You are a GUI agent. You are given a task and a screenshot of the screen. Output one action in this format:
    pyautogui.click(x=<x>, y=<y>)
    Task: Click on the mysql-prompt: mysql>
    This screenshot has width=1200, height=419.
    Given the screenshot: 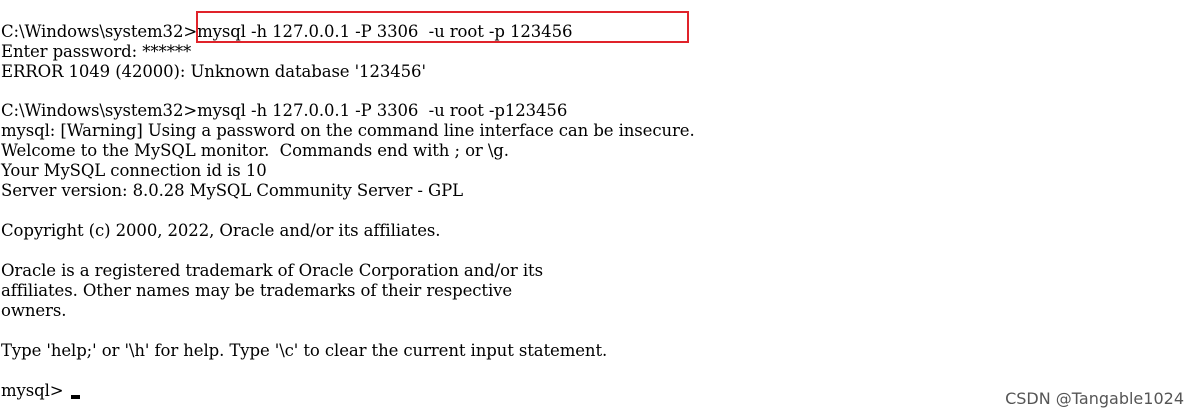 What is the action you would take?
    pyautogui.click(x=35, y=391)
    